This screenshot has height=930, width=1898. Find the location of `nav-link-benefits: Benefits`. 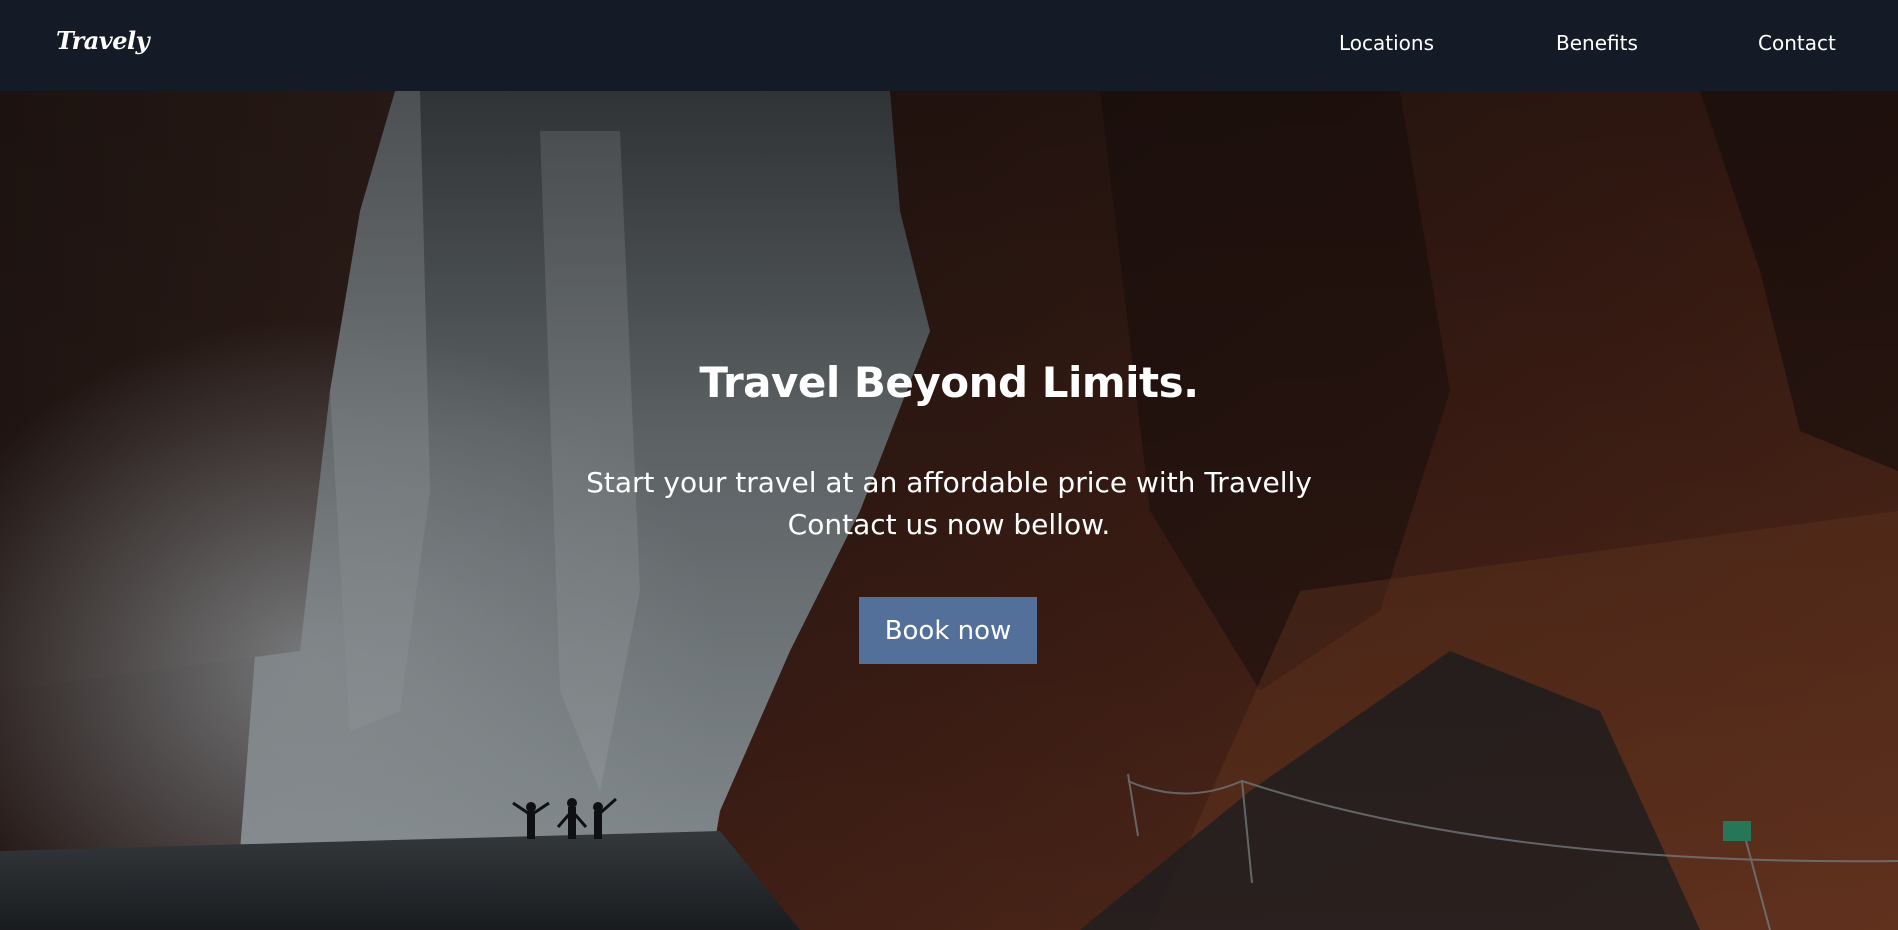

nav-link-benefits: Benefits is located at coordinates (1597, 43).